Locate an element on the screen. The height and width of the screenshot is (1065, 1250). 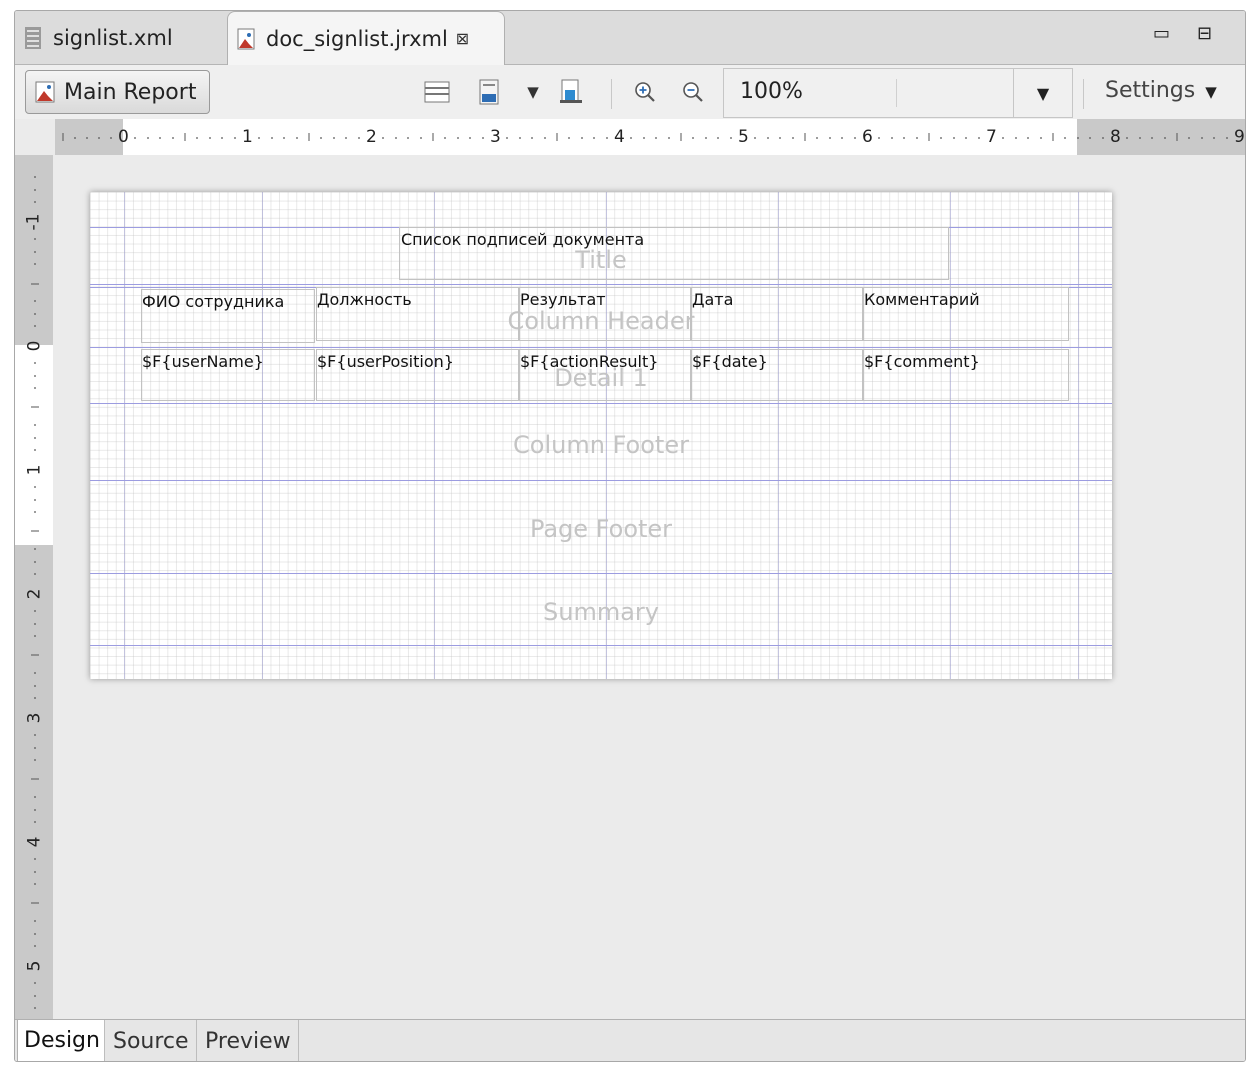
field-expression: $F{date} is located at coordinates (730, 361).